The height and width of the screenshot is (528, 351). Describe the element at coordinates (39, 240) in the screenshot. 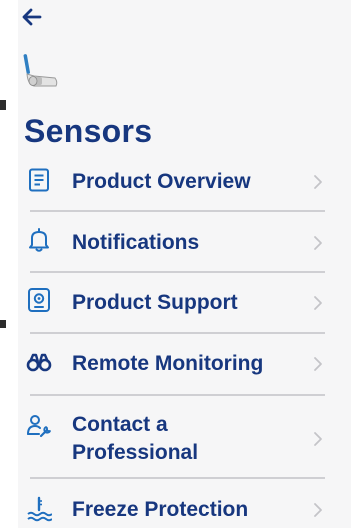

I see `bell-icon` at that location.